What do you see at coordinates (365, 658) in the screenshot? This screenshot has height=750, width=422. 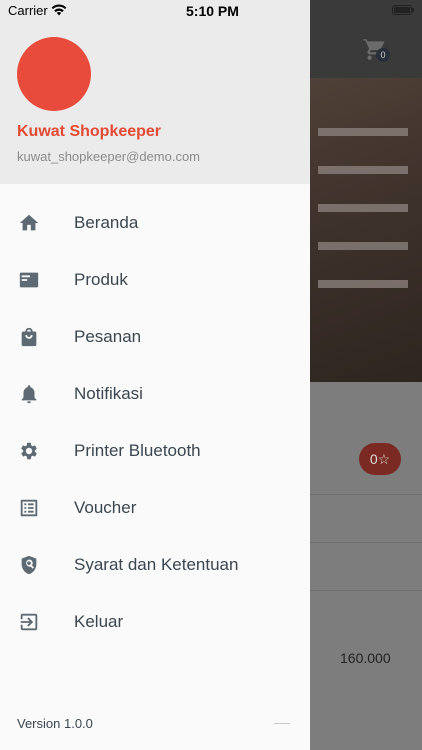 I see `product-price: 160.000` at bounding box center [365, 658].